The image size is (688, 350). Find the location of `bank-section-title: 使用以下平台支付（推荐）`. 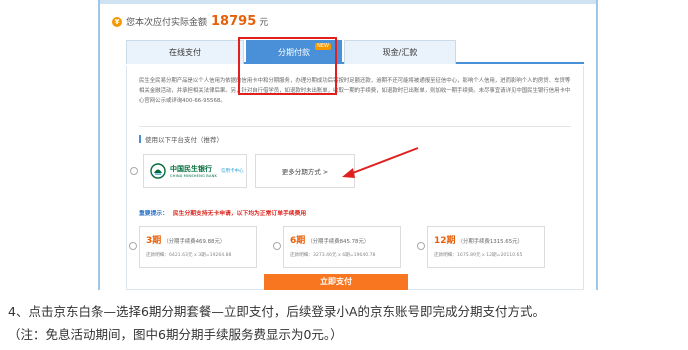

bank-section-title: 使用以下平台支付（推荐） is located at coordinates (181, 139).